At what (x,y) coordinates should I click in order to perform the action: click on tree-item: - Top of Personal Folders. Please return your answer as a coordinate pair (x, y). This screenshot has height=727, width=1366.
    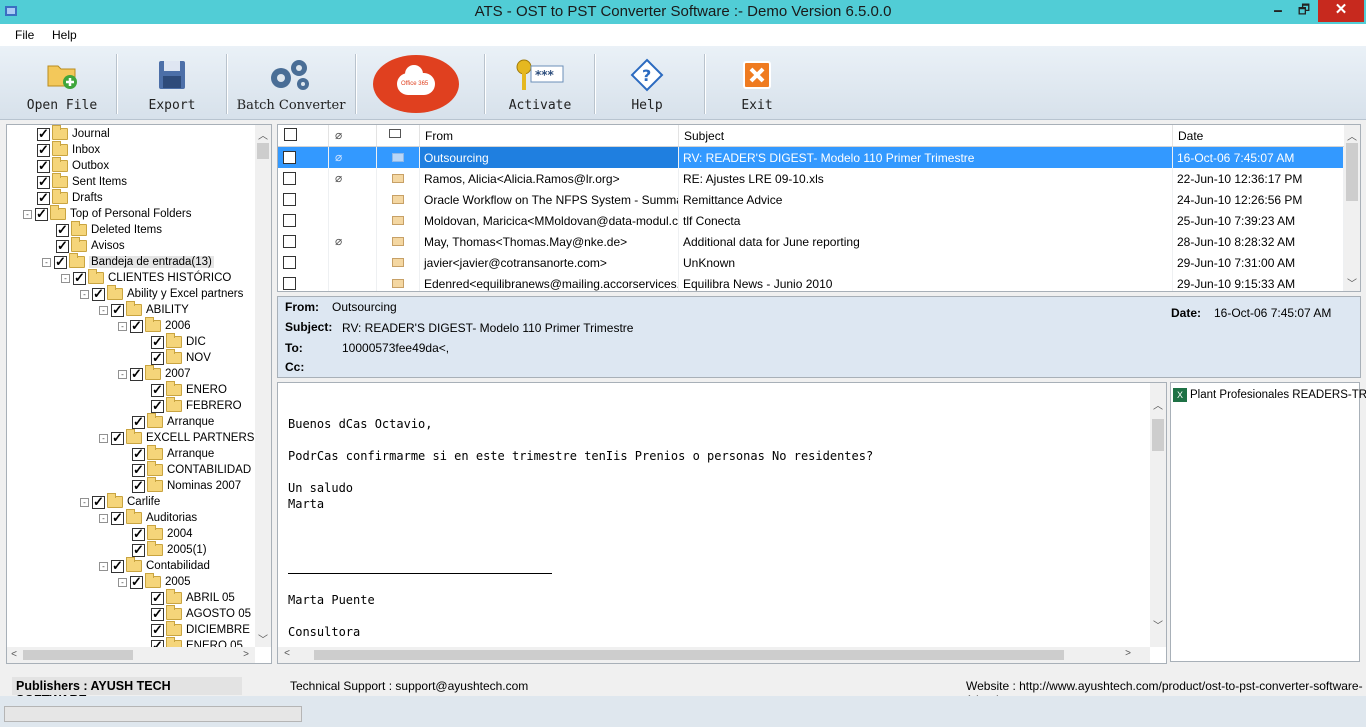
    Looking at the image, I should click on (107, 213).